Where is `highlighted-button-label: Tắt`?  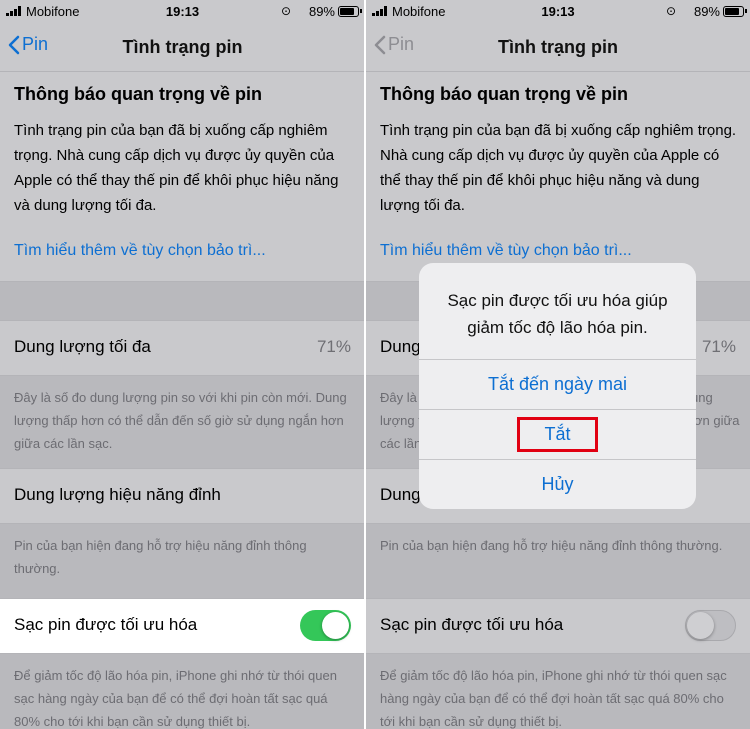 highlighted-button-label: Tắt is located at coordinates (557, 434).